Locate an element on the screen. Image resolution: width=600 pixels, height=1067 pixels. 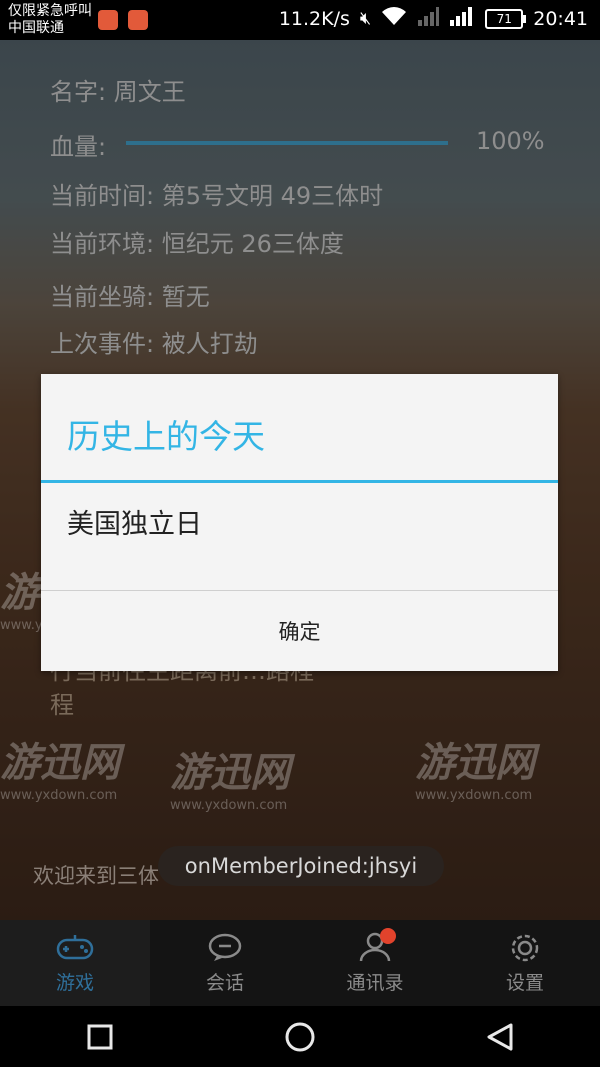
status-bar: 仅限紧急呼叫 中国联通 11.2K/s 🔇︎ 71 20:41 is located at coordinates (300, 20).